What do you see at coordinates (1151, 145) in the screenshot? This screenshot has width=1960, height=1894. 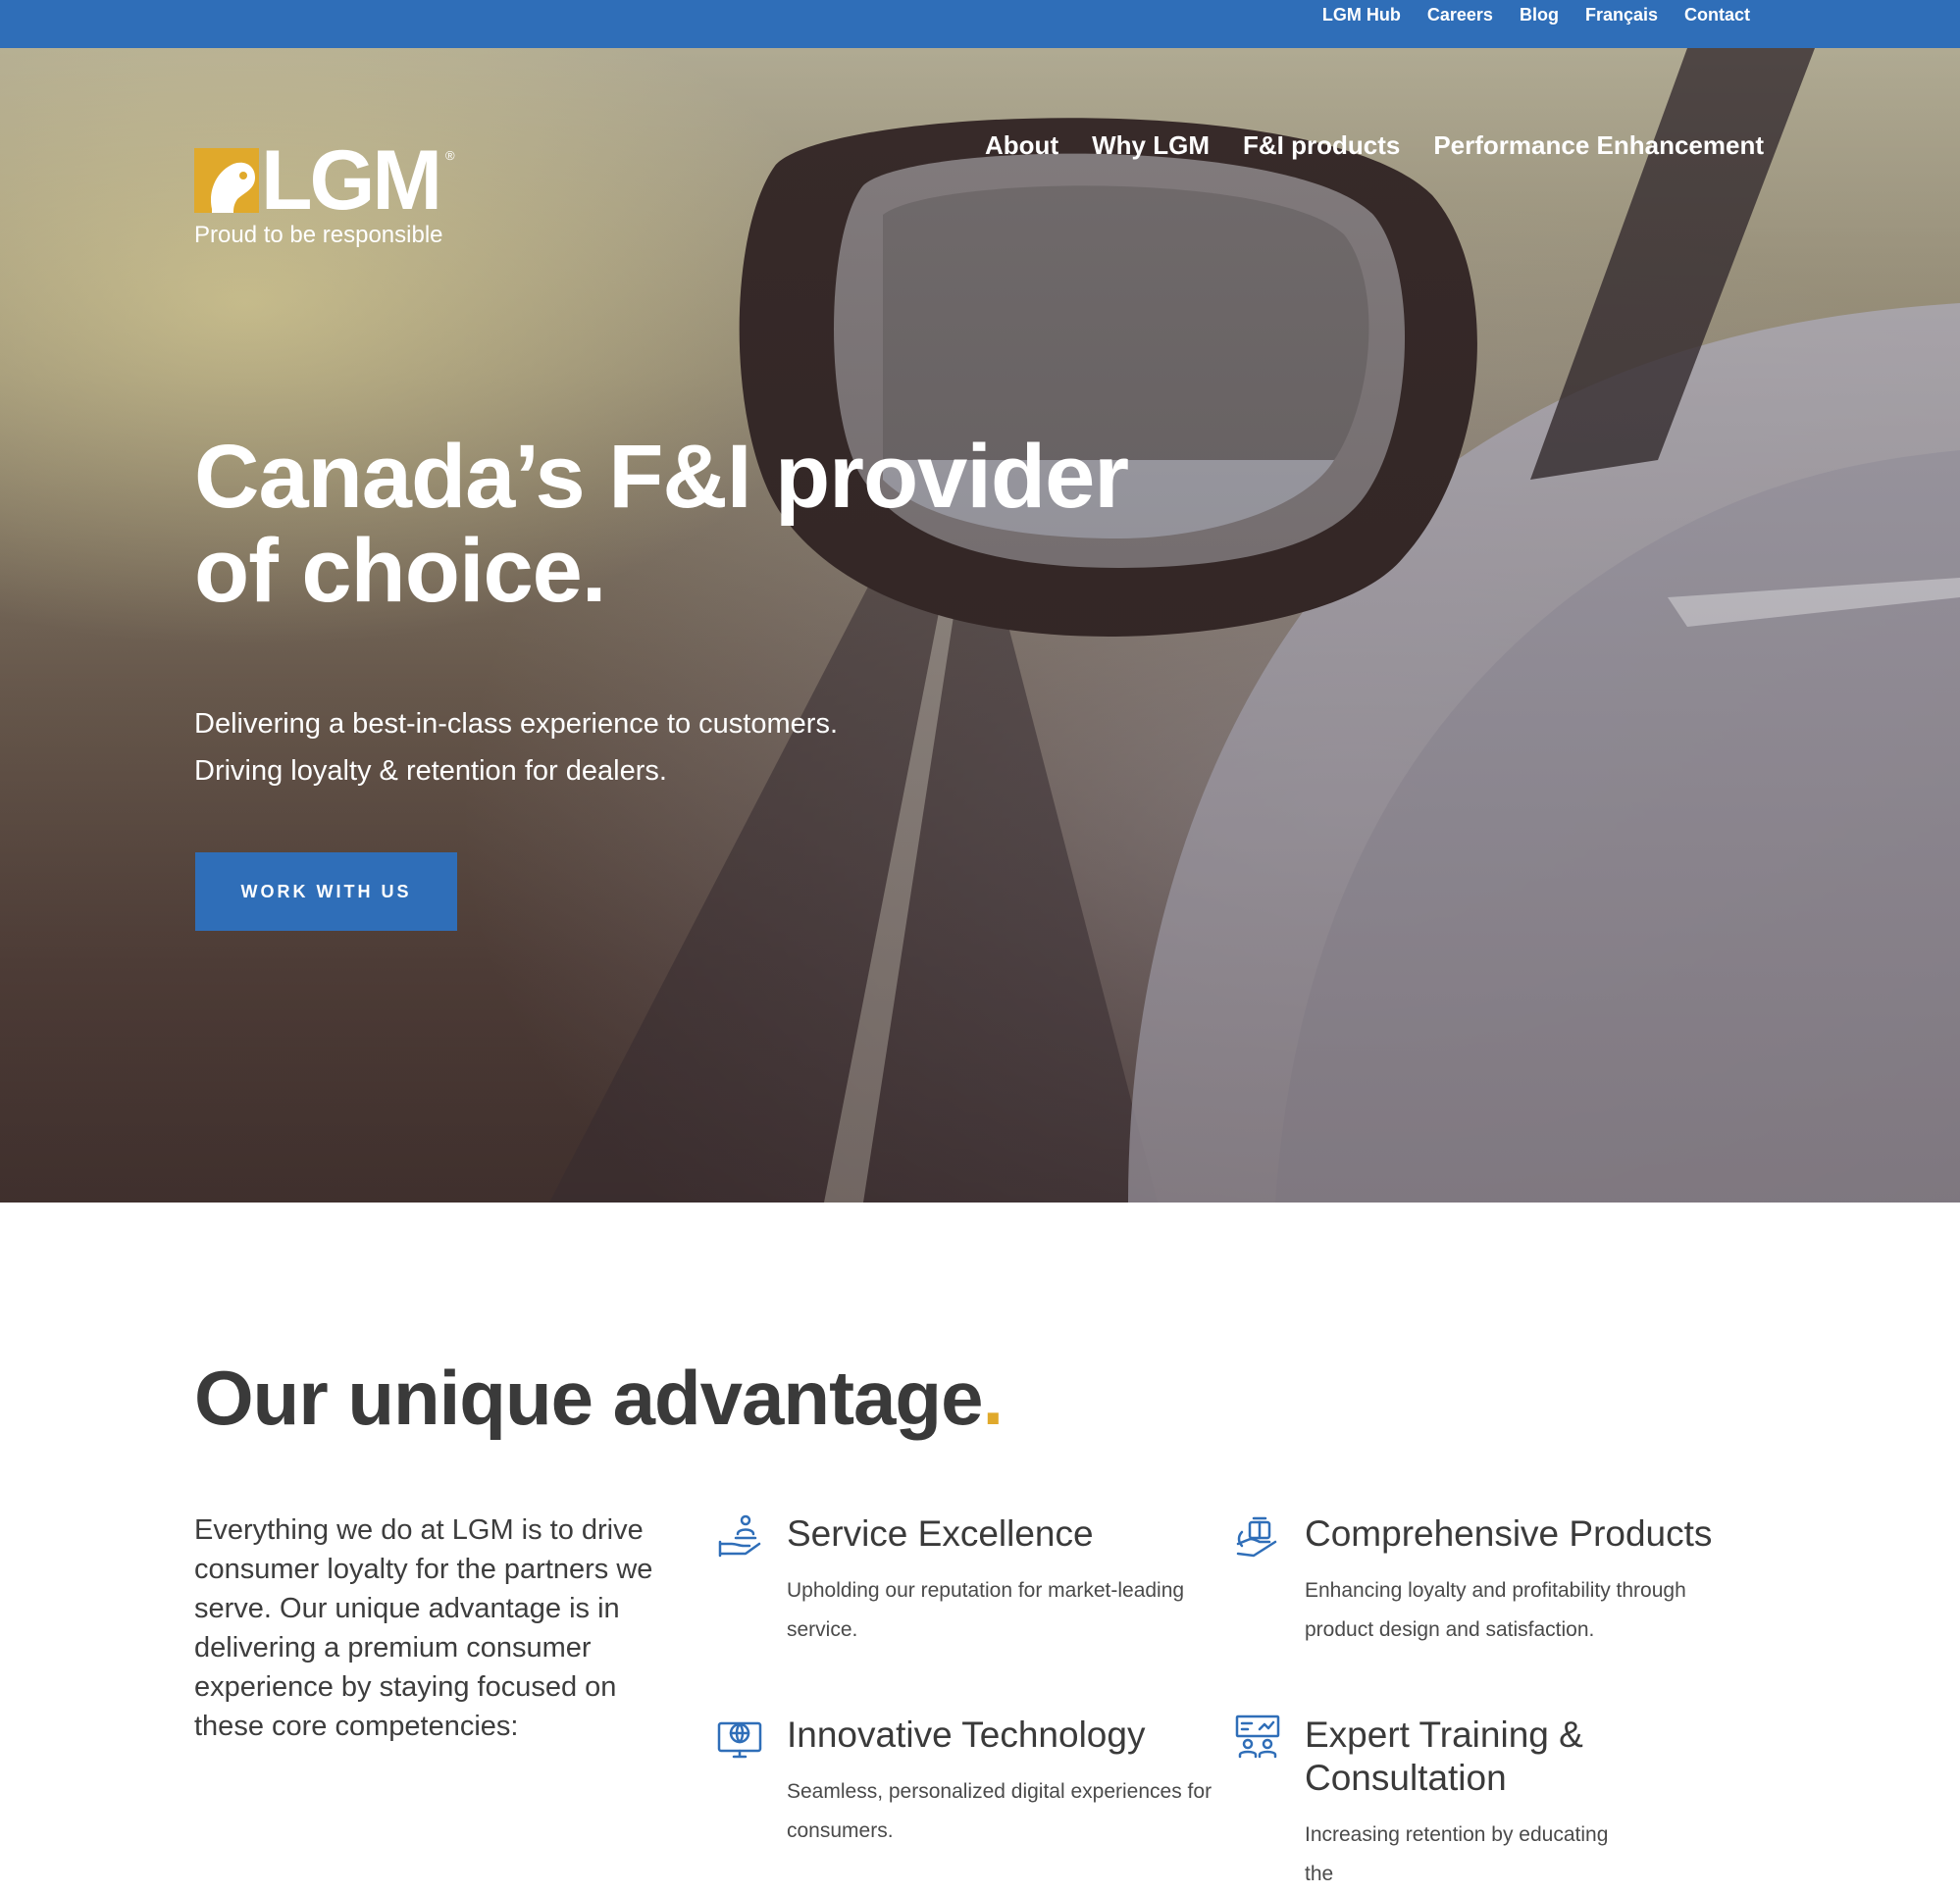 I see `nav-why-lgm: Why LGM` at bounding box center [1151, 145].